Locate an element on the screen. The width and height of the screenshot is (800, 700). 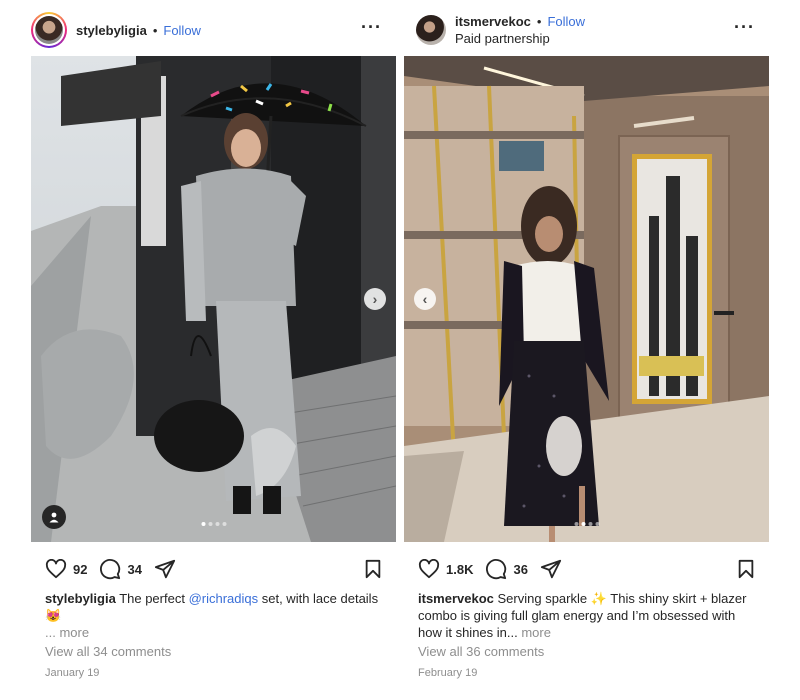
like-button: 1.8K is located at coordinates (445, 569).